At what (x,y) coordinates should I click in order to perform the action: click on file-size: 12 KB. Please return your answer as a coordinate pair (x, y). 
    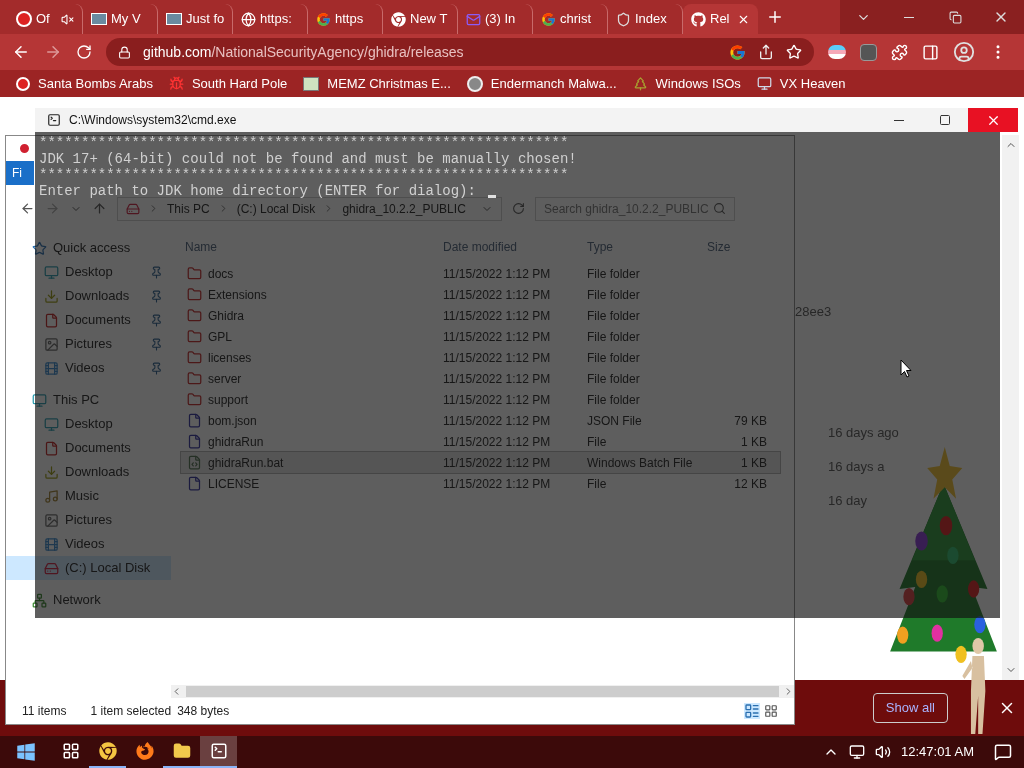
    Looking at the image, I should click on (750, 484).